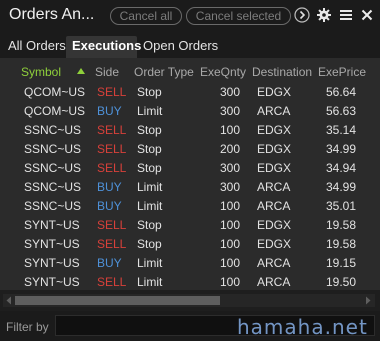 The width and height of the screenshot is (380, 341). What do you see at coordinates (190, 282) in the screenshot?
I see `table-row: SYNT~US SELL Limit 100 ARCA 19.50` at bounding box center [190, 282].